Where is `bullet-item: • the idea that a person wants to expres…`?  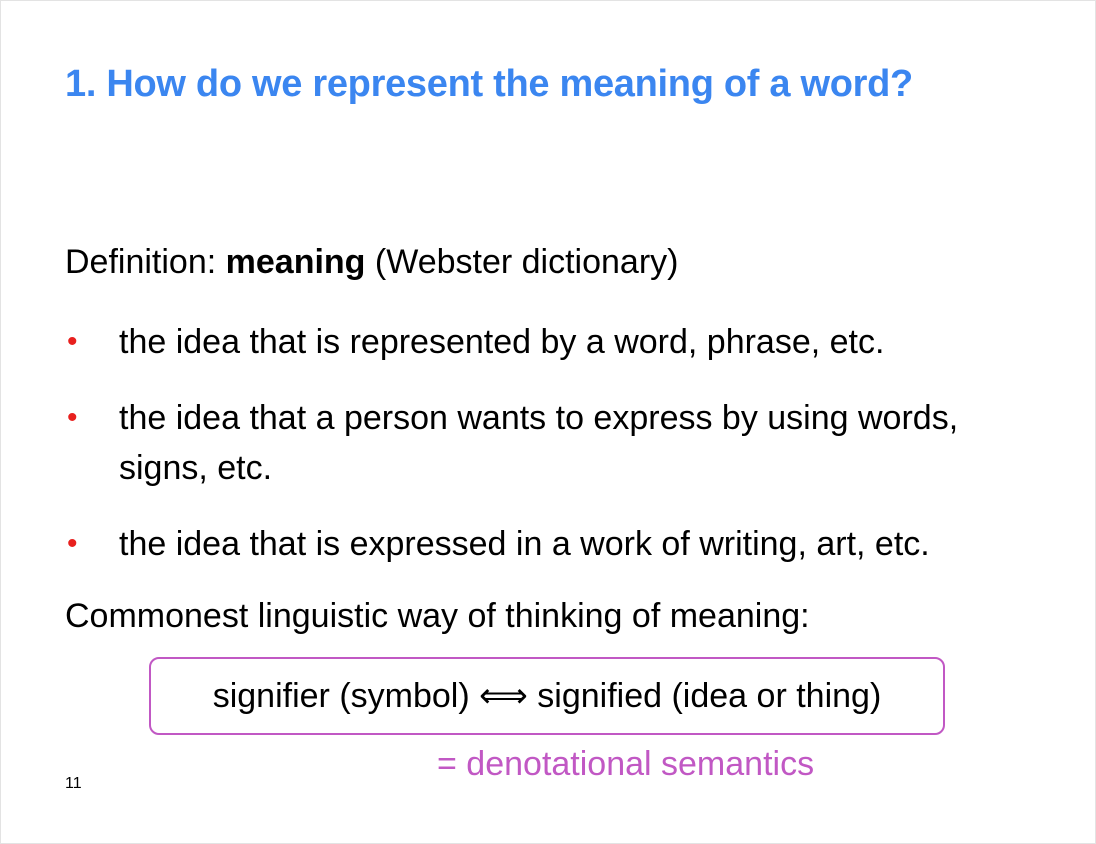
bullet-item: • the idea that a person wants to expres… is located at coordinates (517, 443).